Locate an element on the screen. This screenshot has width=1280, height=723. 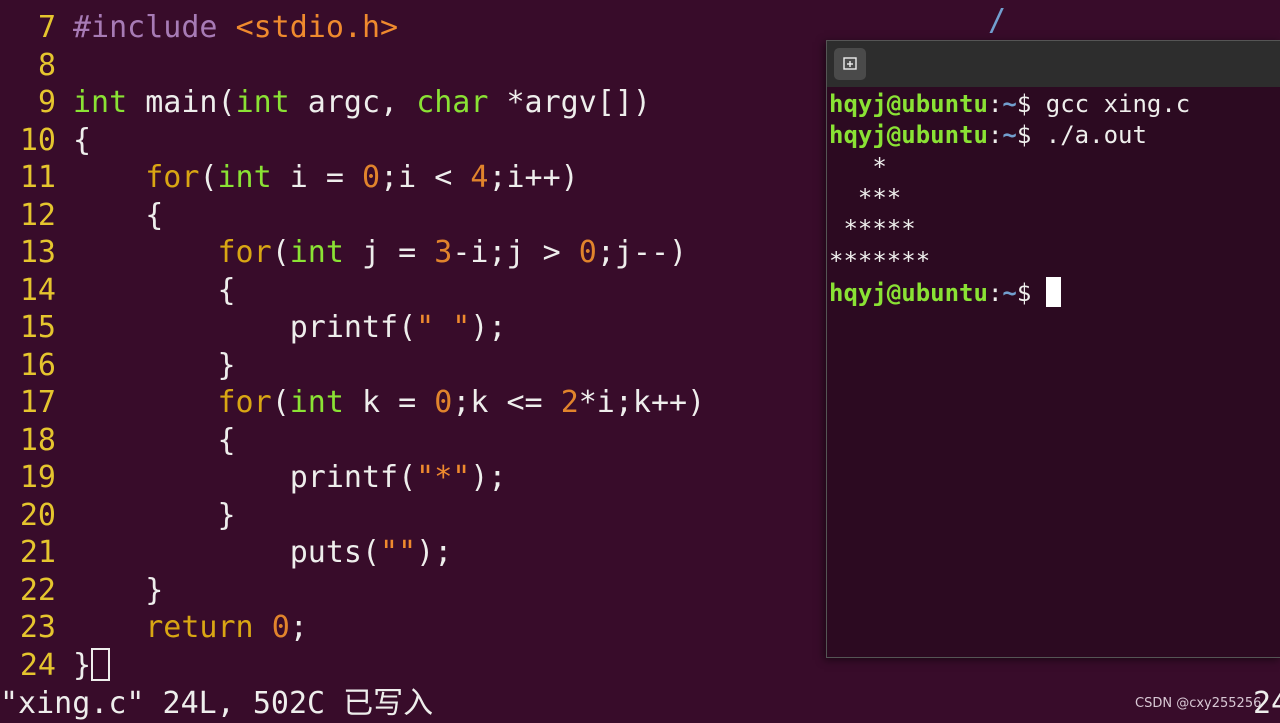
output-text: ******* is located at coordinates (880, 260).